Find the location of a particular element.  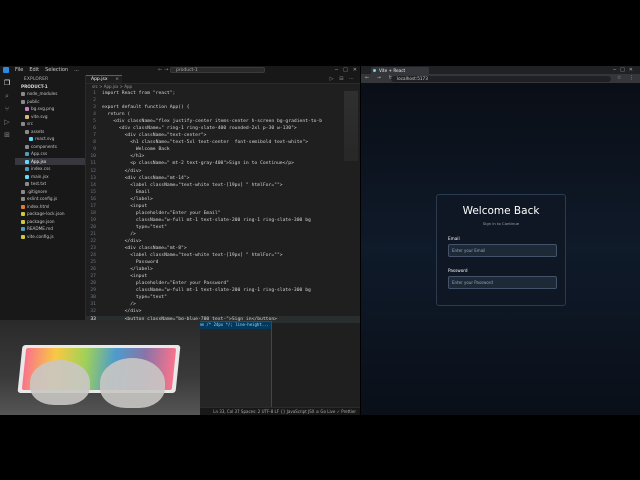

nav-arrows-icon: ←→ is located at coordinates (164, 70).